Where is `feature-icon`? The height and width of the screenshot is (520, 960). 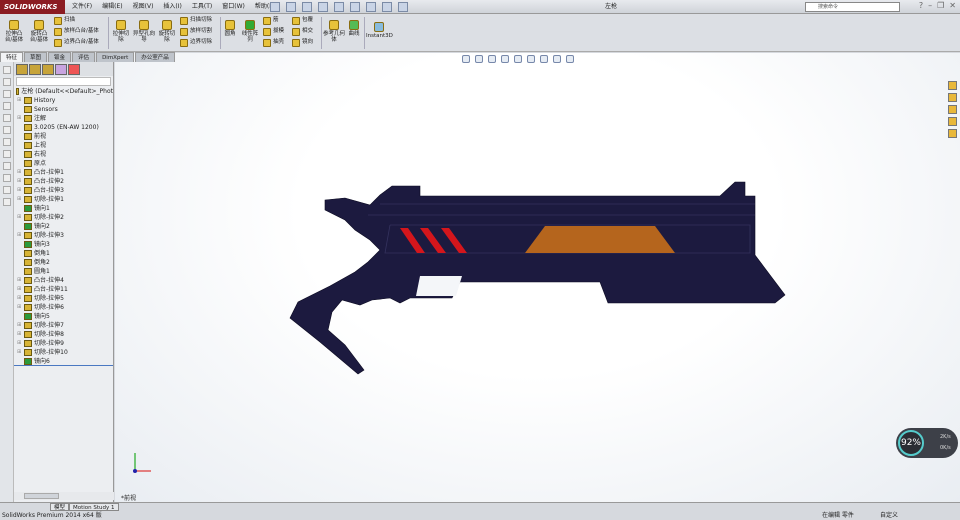
feature-icon is located at coordinates (7, 190).